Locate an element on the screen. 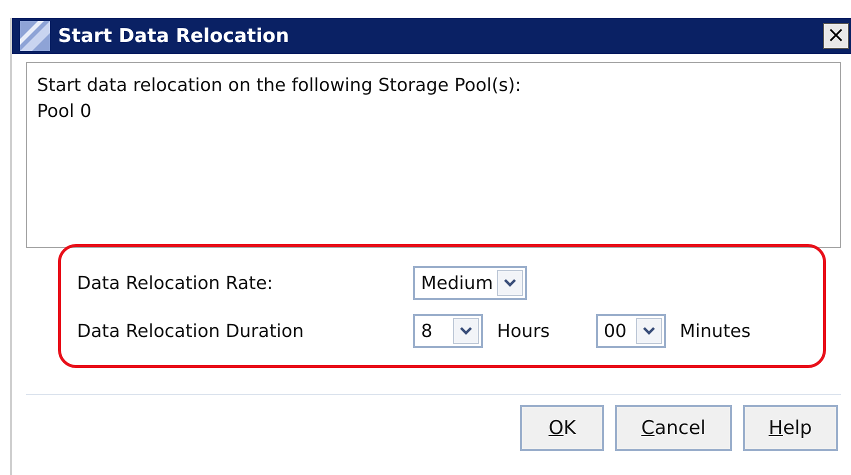 The width and height of the screenshot is (851, 475). dialog-button: Cancel is located at coordinates (673, 428).